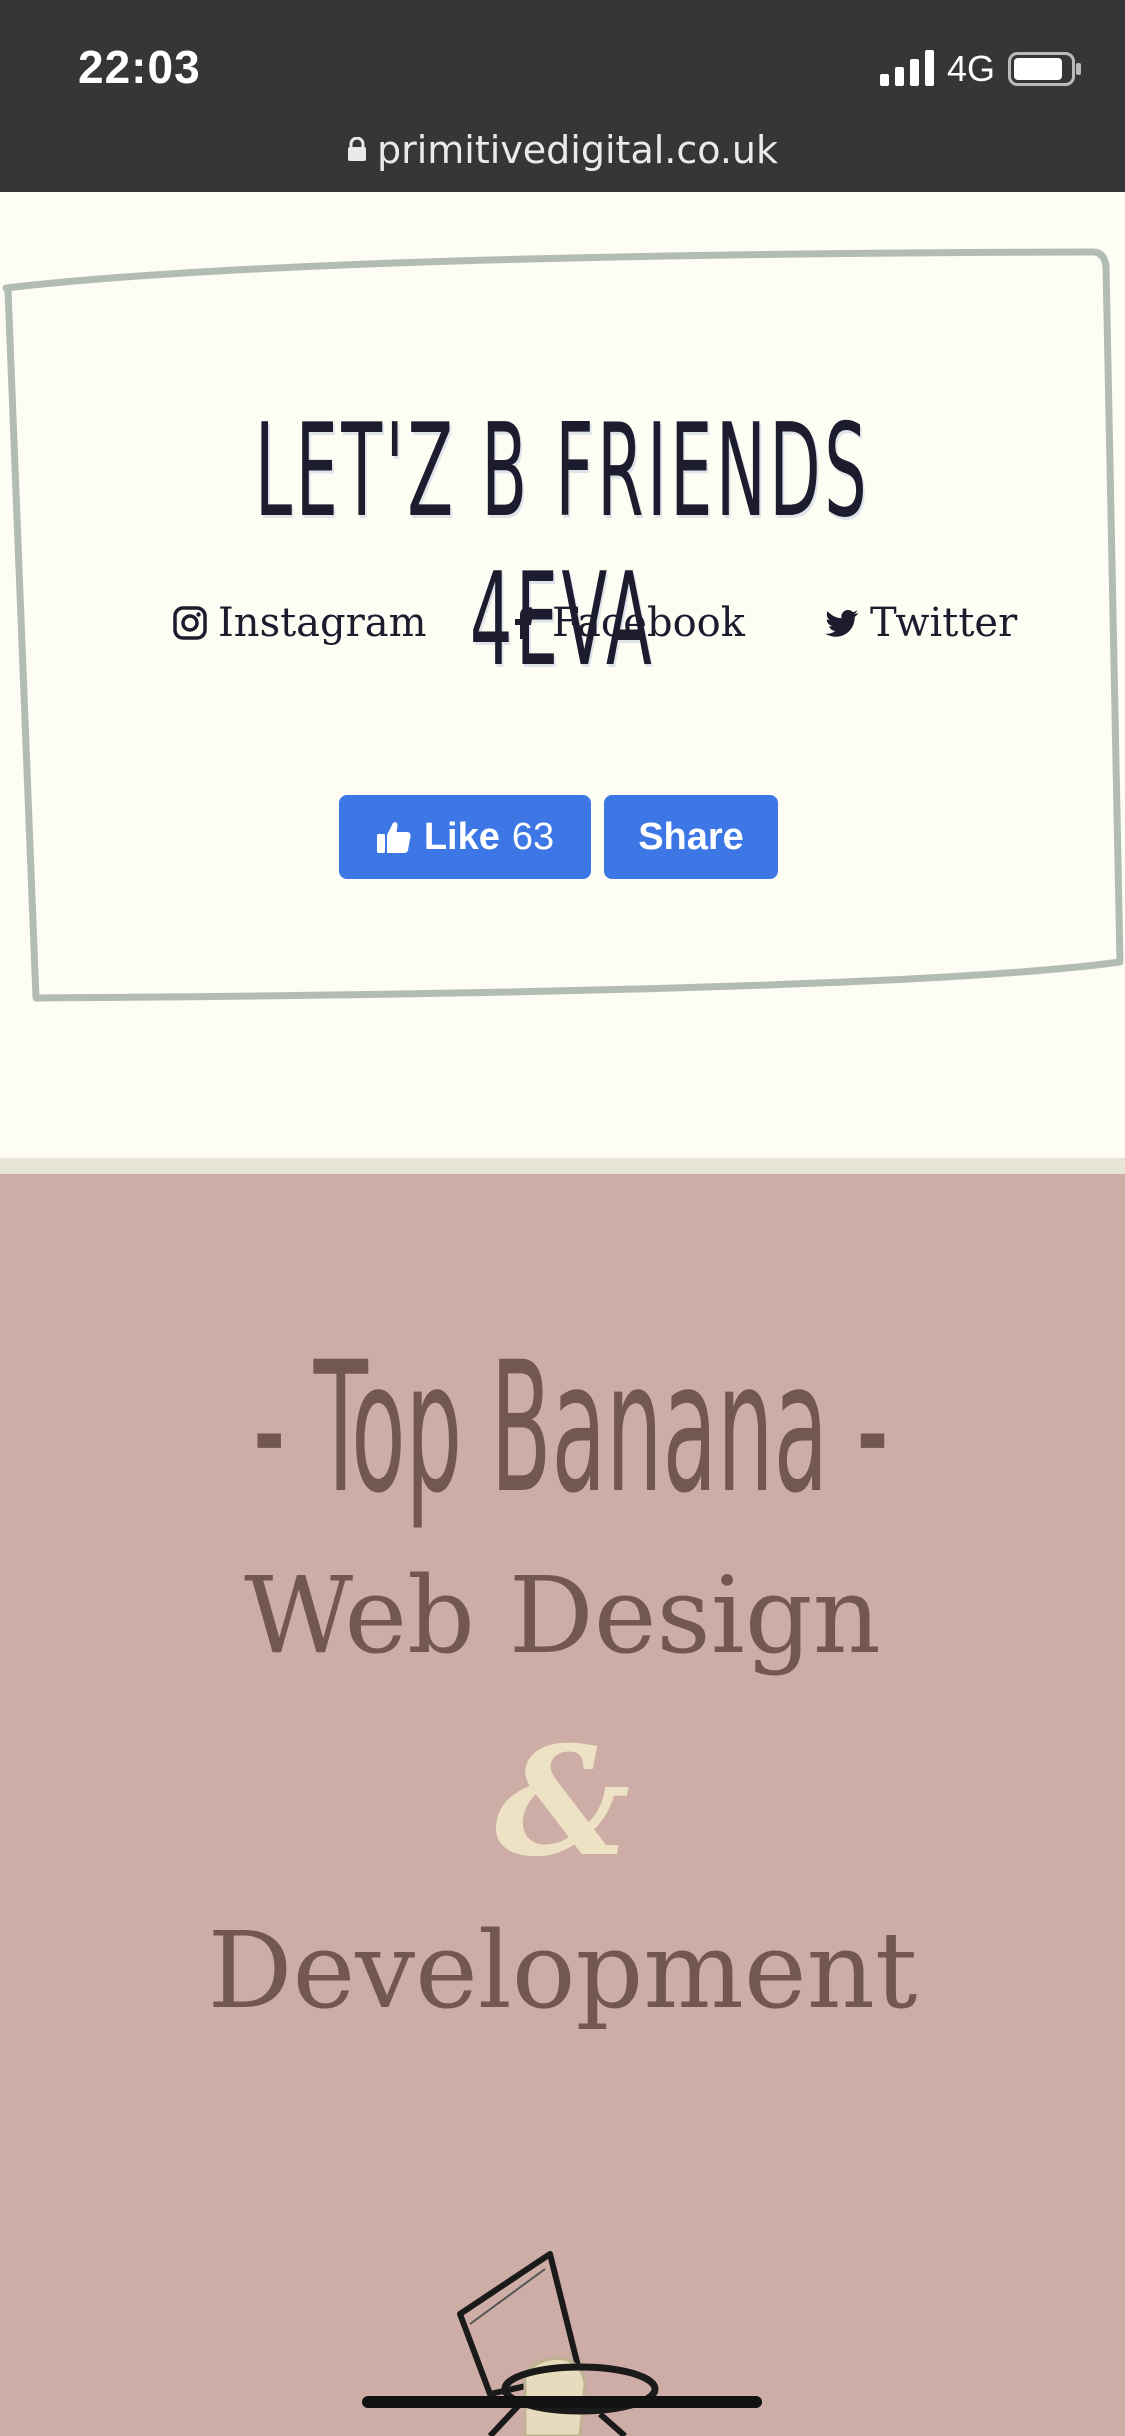 The height and width of the screenshot is (2436, 1125). I want to click on hero-line-development: Development, so click(562, 1970).